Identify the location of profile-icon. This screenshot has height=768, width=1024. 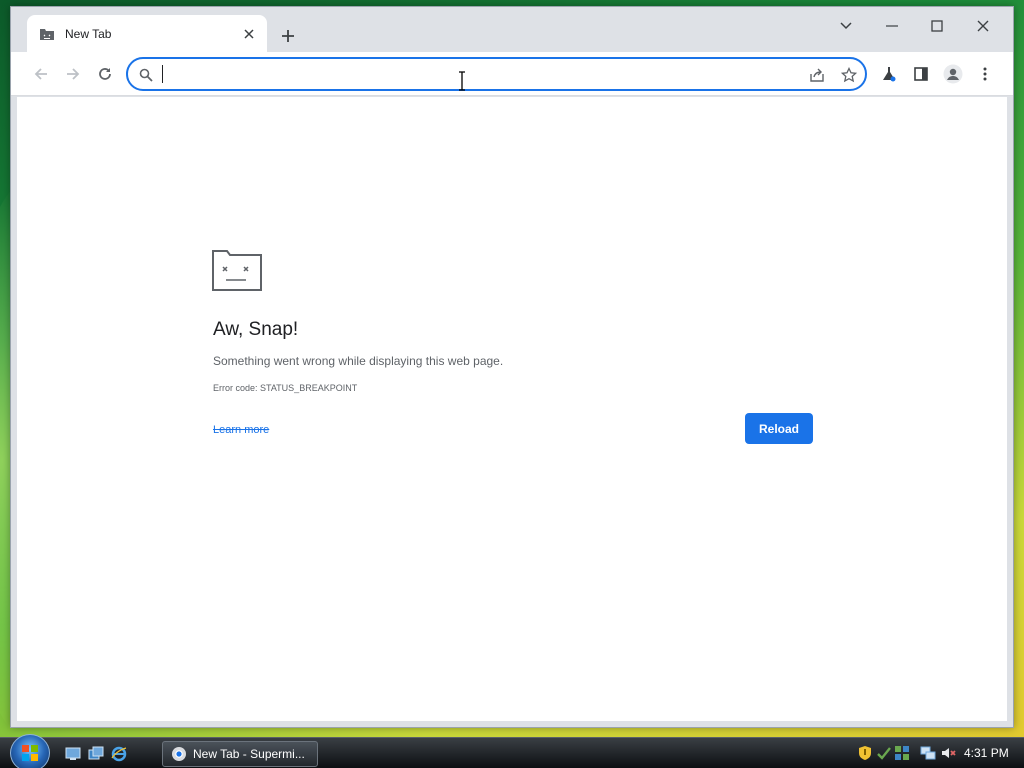
(953, 74).